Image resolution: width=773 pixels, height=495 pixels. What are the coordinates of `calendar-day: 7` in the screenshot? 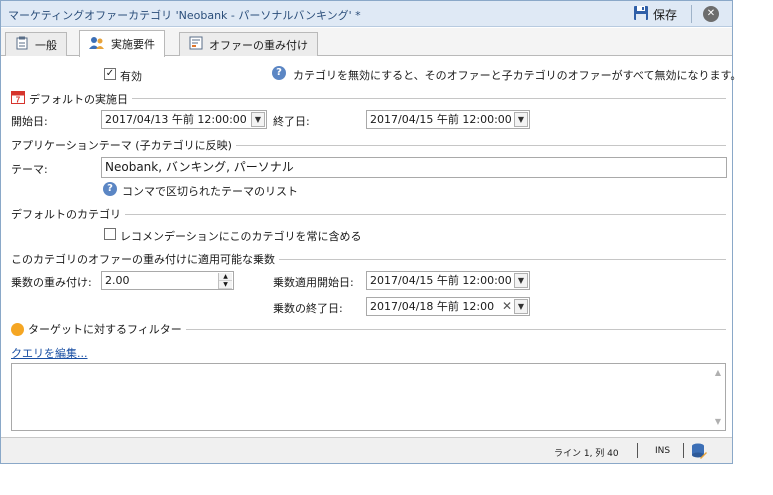 It's located at (18, 100).